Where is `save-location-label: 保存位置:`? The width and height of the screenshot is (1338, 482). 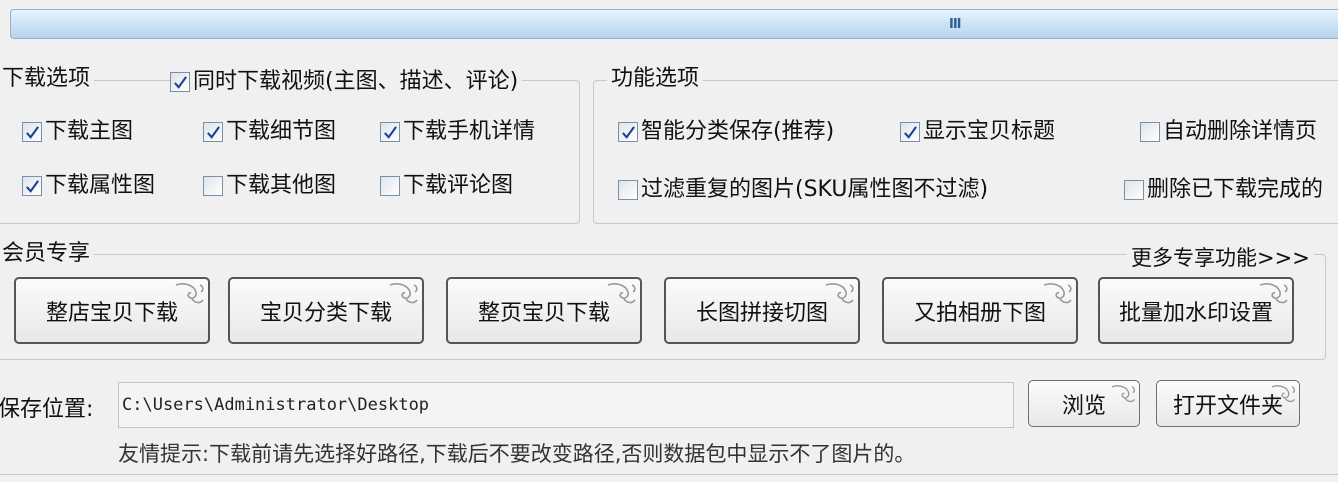
save-location-label: 保存位置: is located at coordinates (47, 409).